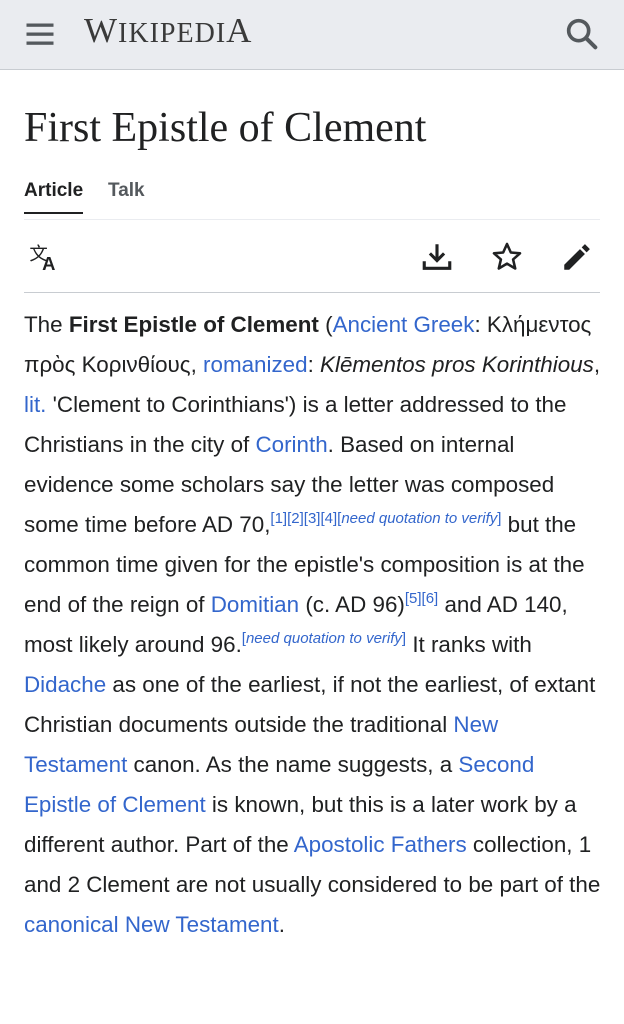 Image resolution: width=624 pixels, height=1024 pixels. What do you see at coordinates (48, 263) in the screenshot?
I see `svg-text: A` at bounding box center [48, 263].